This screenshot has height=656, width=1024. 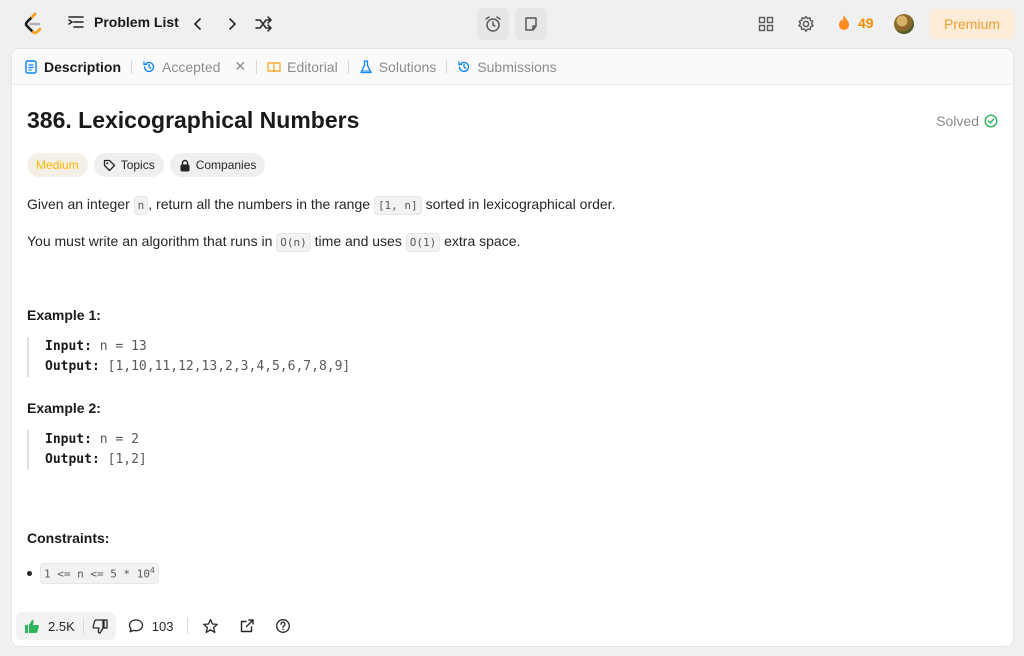 I want to click on tab-description: Description, so click(x=72, y=67).